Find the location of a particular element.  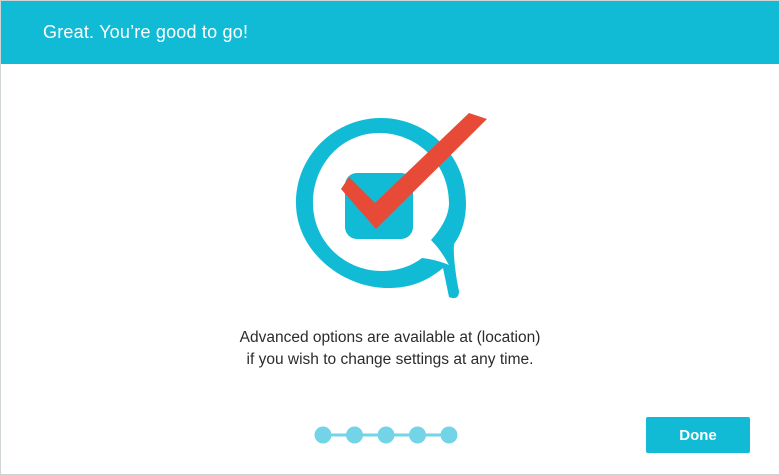

dialog-title: Great. You’re good to go! is located at coordinates (146, 32).